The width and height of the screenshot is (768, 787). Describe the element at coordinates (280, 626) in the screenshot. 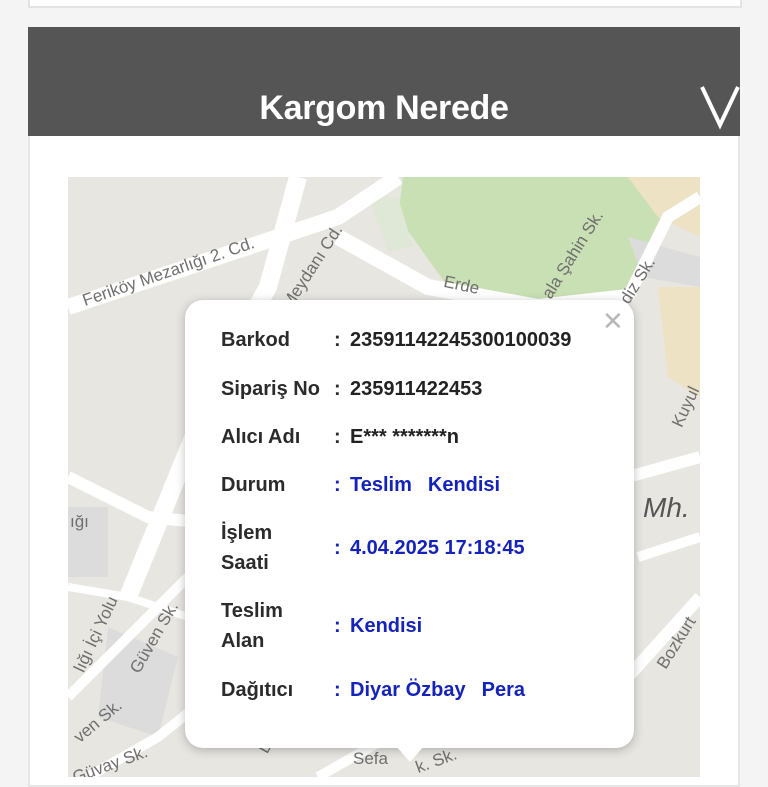

I see `received-by-label: Teslim Alan` at that location.